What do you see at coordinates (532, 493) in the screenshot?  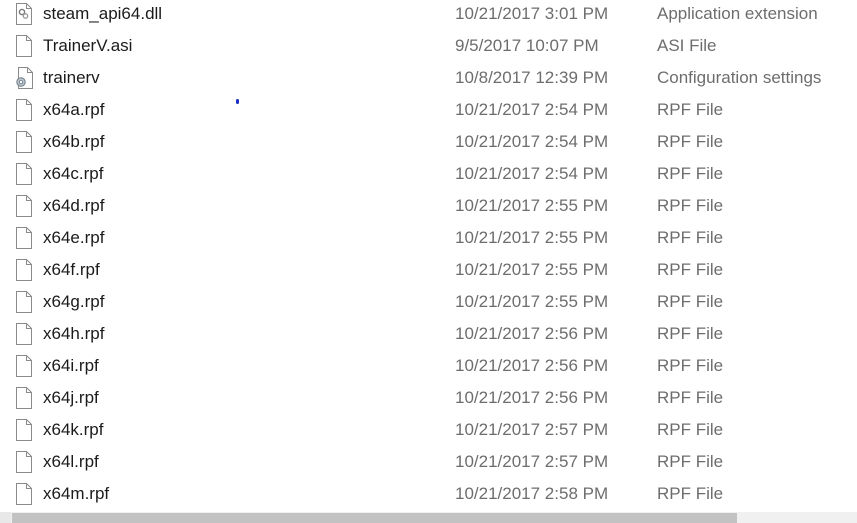 I see `file-date-modified: 10/21/2017 2:58 PM` at bounding box center [532, 493].